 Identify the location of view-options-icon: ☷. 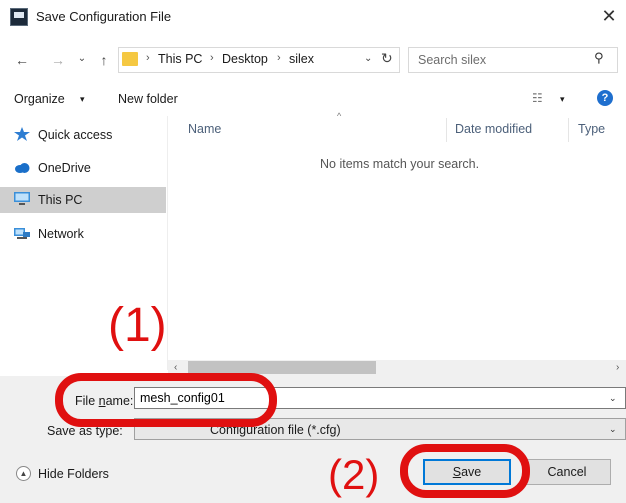
(537, 98).